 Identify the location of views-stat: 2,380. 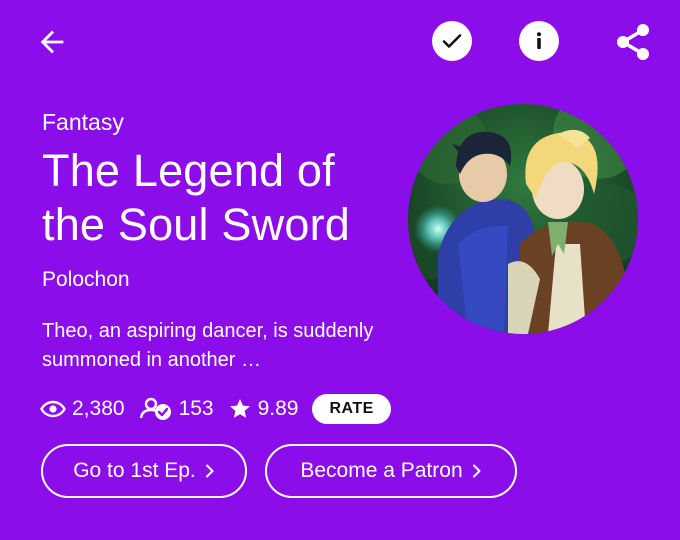
(82, 409).